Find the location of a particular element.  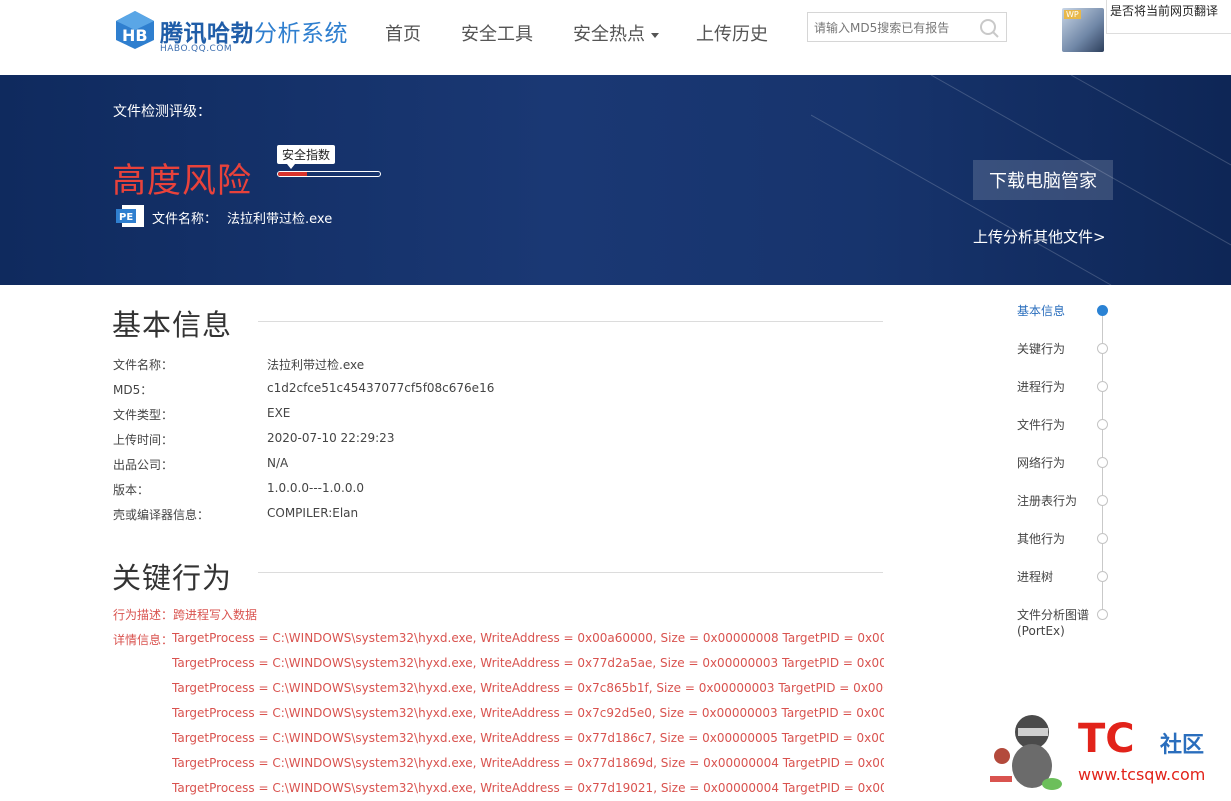

side-nav-item: 基本信息 is located at coordinates (1067, 311).